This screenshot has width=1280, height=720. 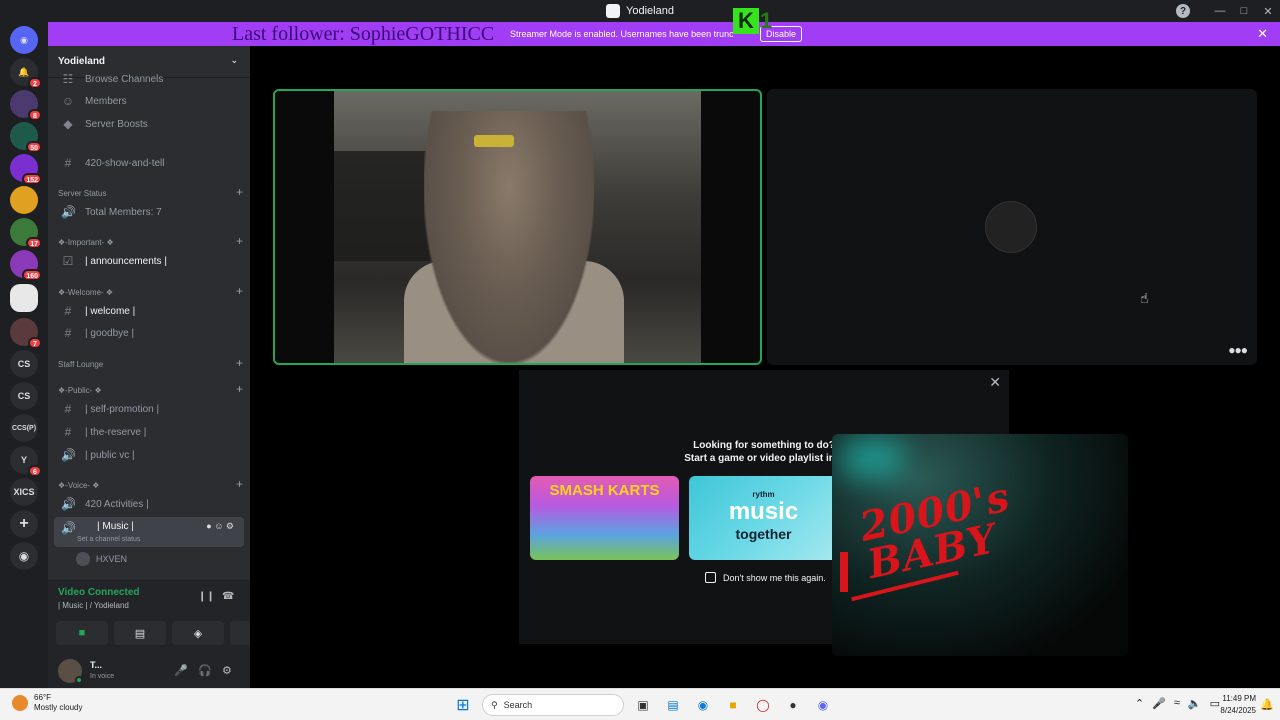 I want to click on category-public: ❖-Public- ❖ +, so click(x=150, y=390).